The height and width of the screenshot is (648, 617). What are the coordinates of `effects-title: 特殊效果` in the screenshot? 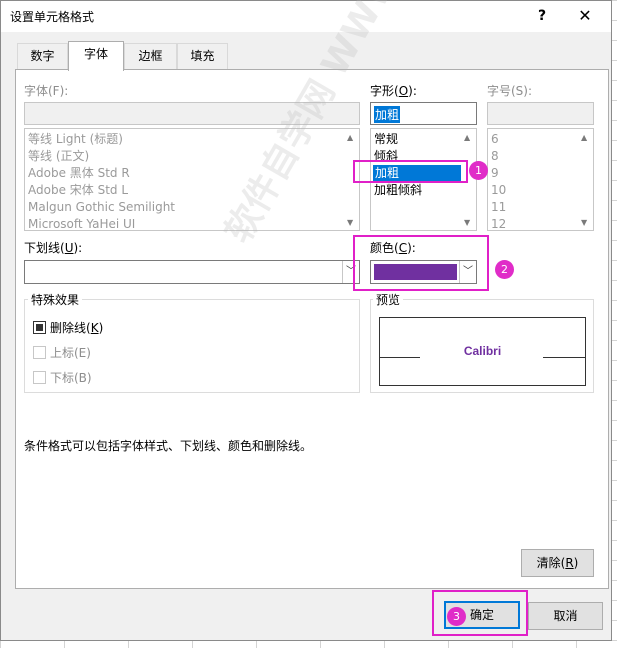 It's located at (55, 299).